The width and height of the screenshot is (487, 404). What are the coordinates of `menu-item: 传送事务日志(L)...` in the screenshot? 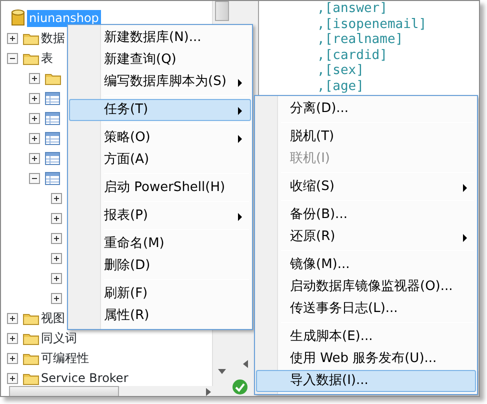 It's located at (366, 309).